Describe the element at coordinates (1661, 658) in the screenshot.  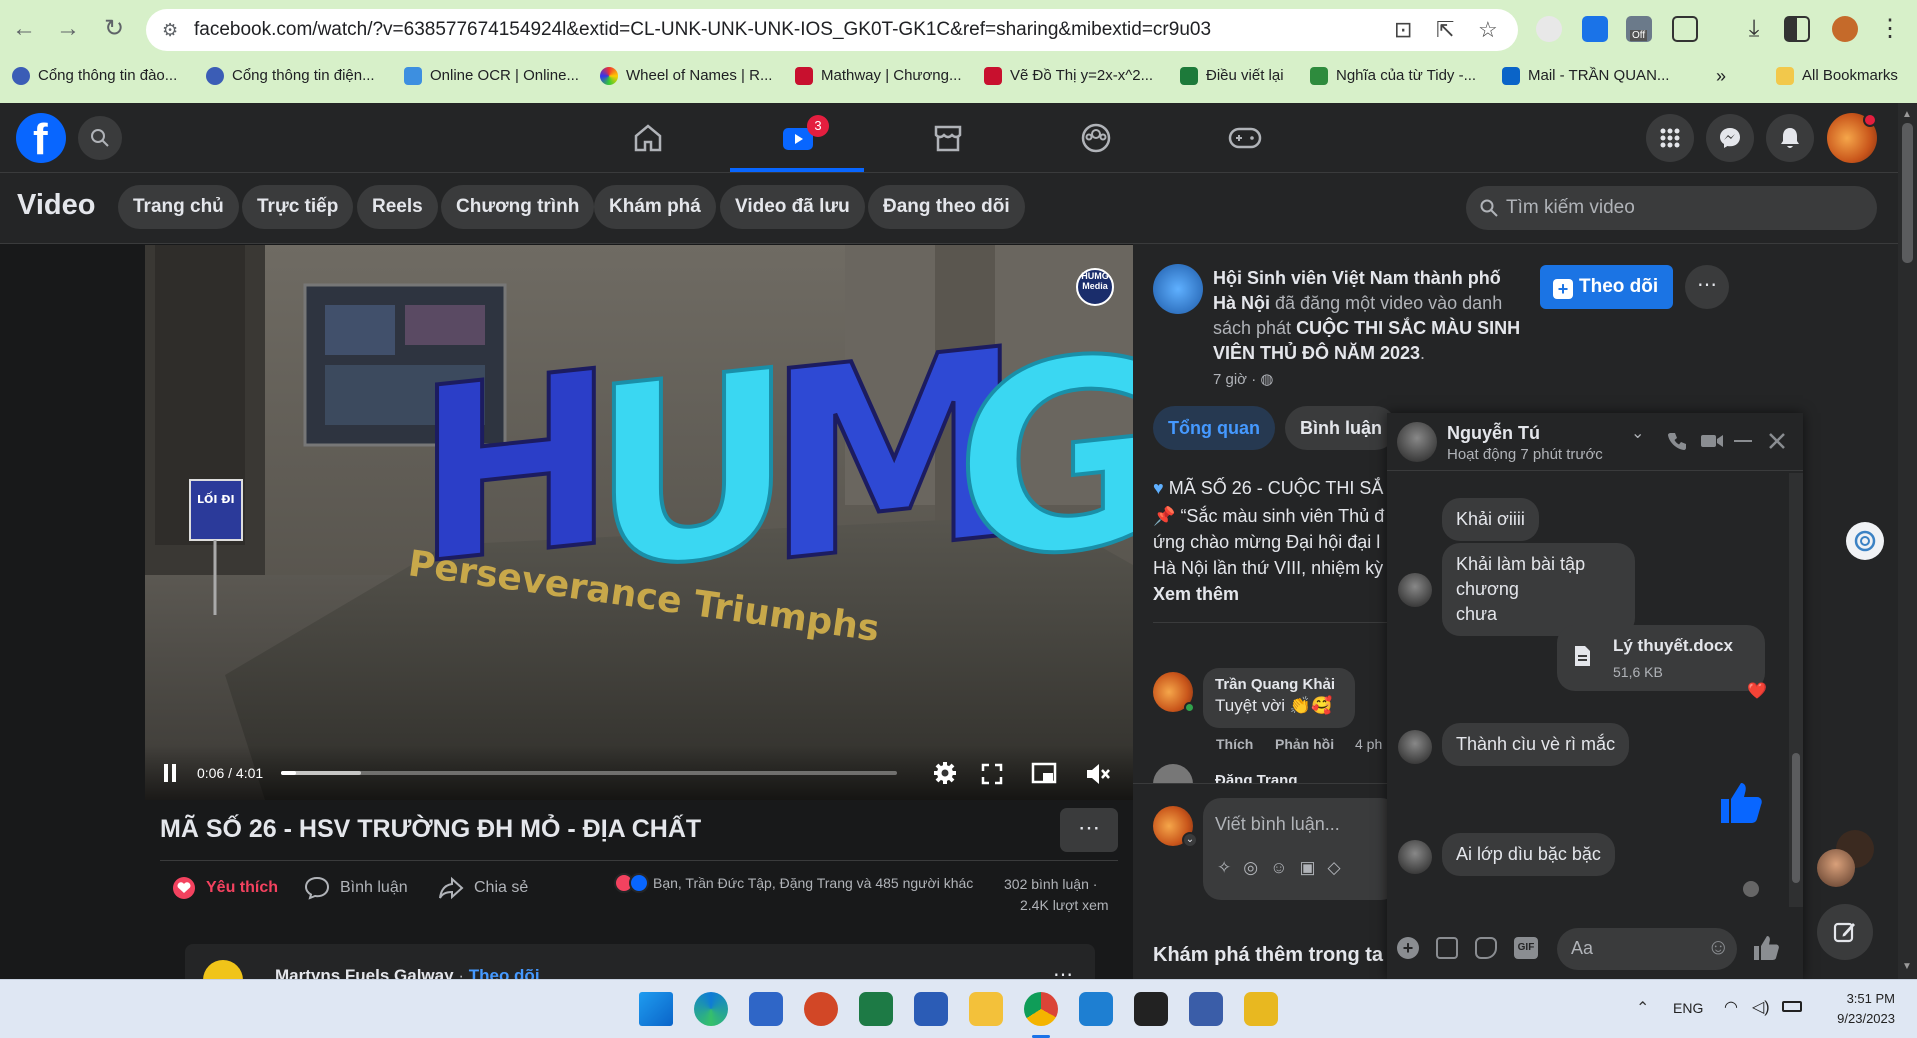
I see `file-attachment: Lý thuyết.docx 51,6 KB` at that location.